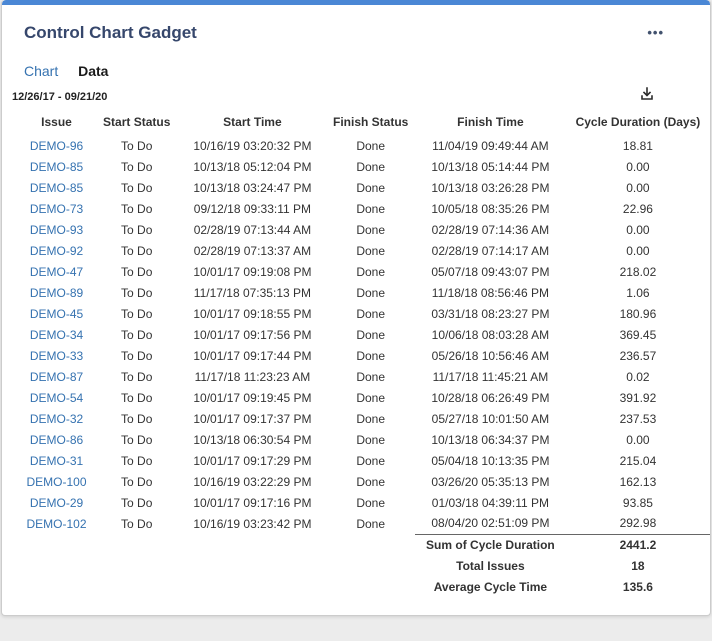  I want to click on download-icon, so click(647, 94).